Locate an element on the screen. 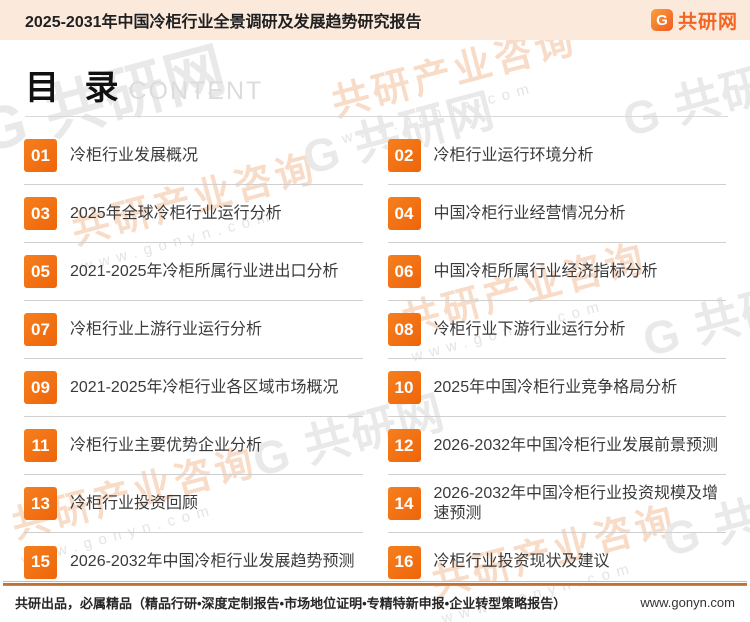  toc-item-09: 09 2021-2025年冷柜行业各区域市场概况 is located at coordinates (193, 388).